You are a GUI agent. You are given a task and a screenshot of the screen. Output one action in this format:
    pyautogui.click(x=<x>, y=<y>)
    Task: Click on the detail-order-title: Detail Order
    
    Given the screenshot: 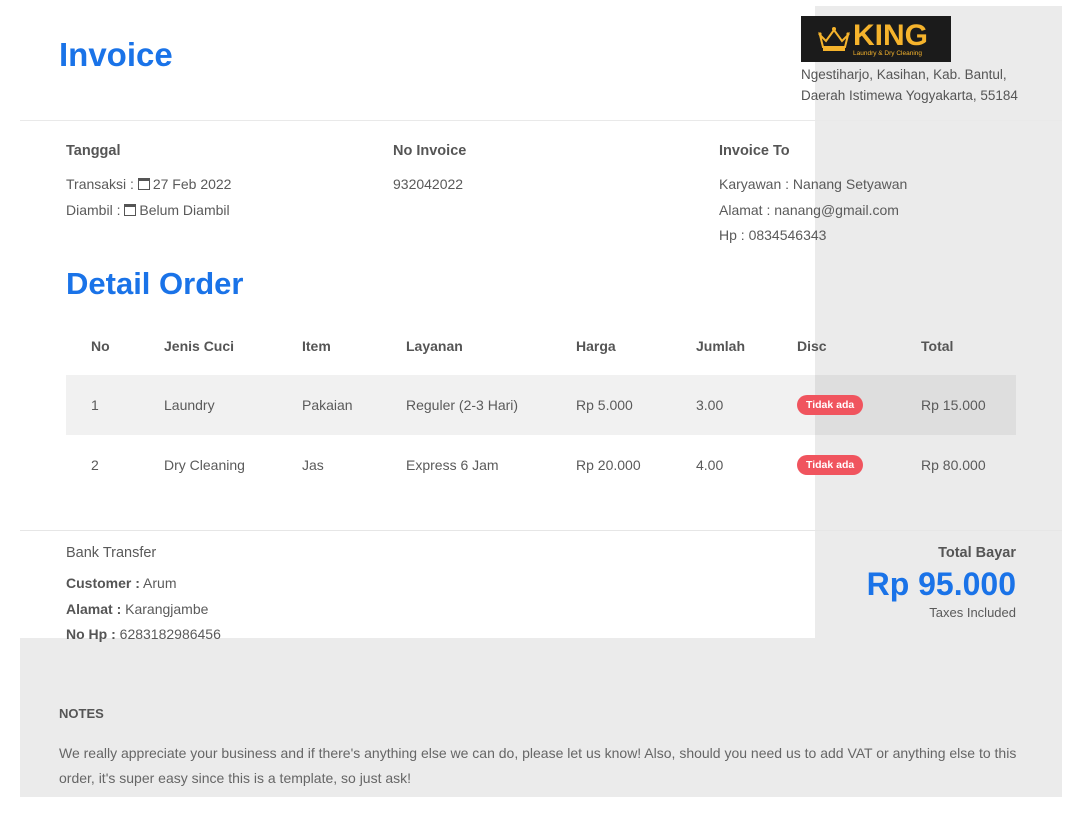 What is the action you would take?
    pyautogui.click(x=155, y=283)
    